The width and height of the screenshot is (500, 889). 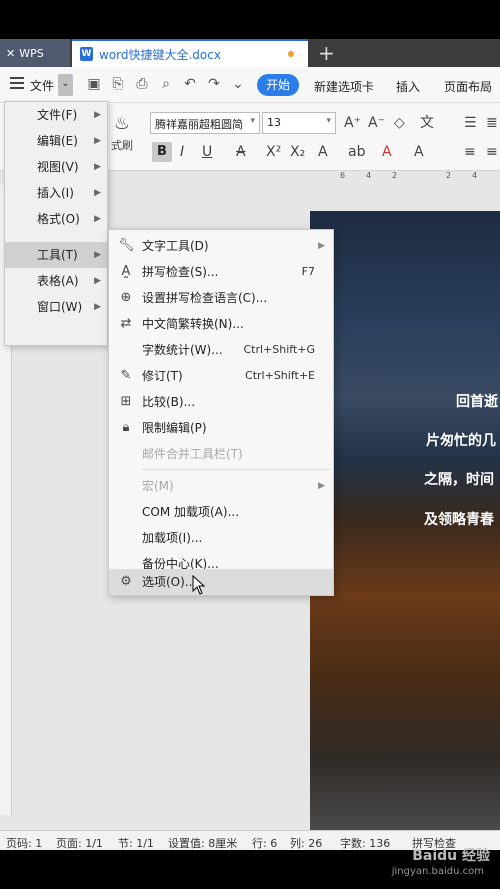 I want to click on document-icon: W, so click(x=86, y=54).